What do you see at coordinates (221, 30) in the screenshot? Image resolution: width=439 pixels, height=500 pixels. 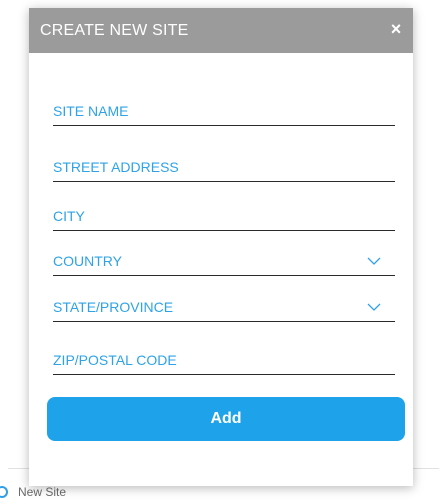 I see `modal-header: CREATE NEW SITE ×` at bounding box center [221, 30].